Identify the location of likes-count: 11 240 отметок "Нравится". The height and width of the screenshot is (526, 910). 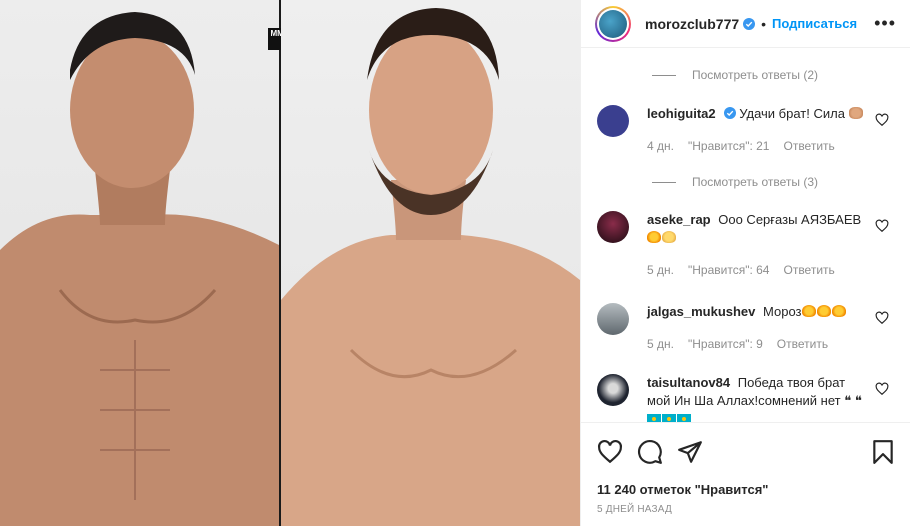
(745, 490).